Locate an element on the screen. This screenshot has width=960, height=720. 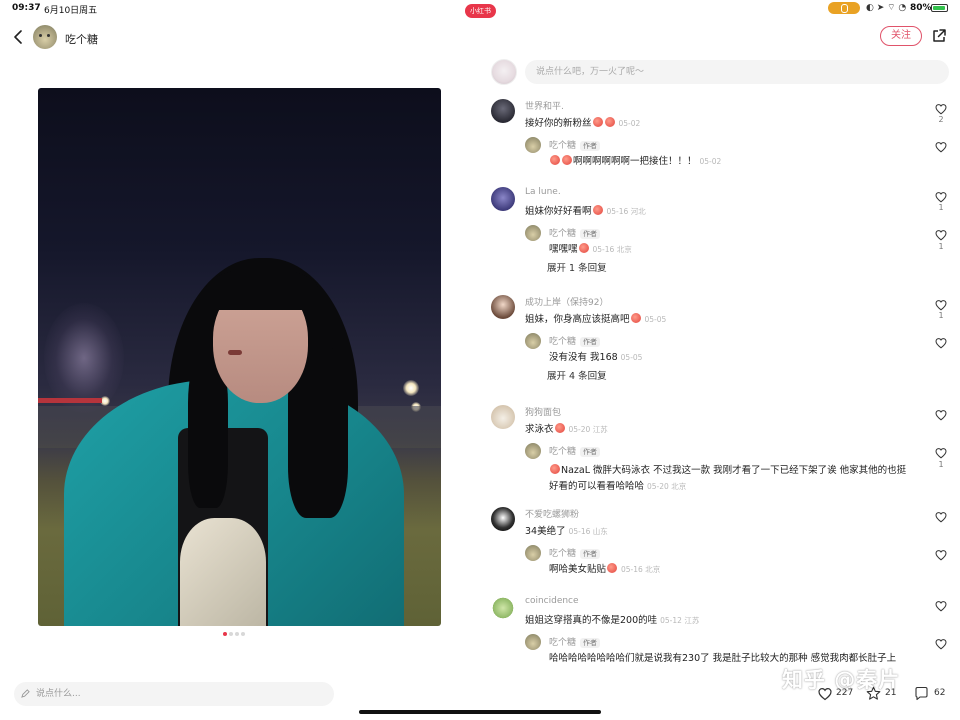
comment-text: 姐妹，你身高应该挺高吧 05-05 is located at coordinates (595, 318).